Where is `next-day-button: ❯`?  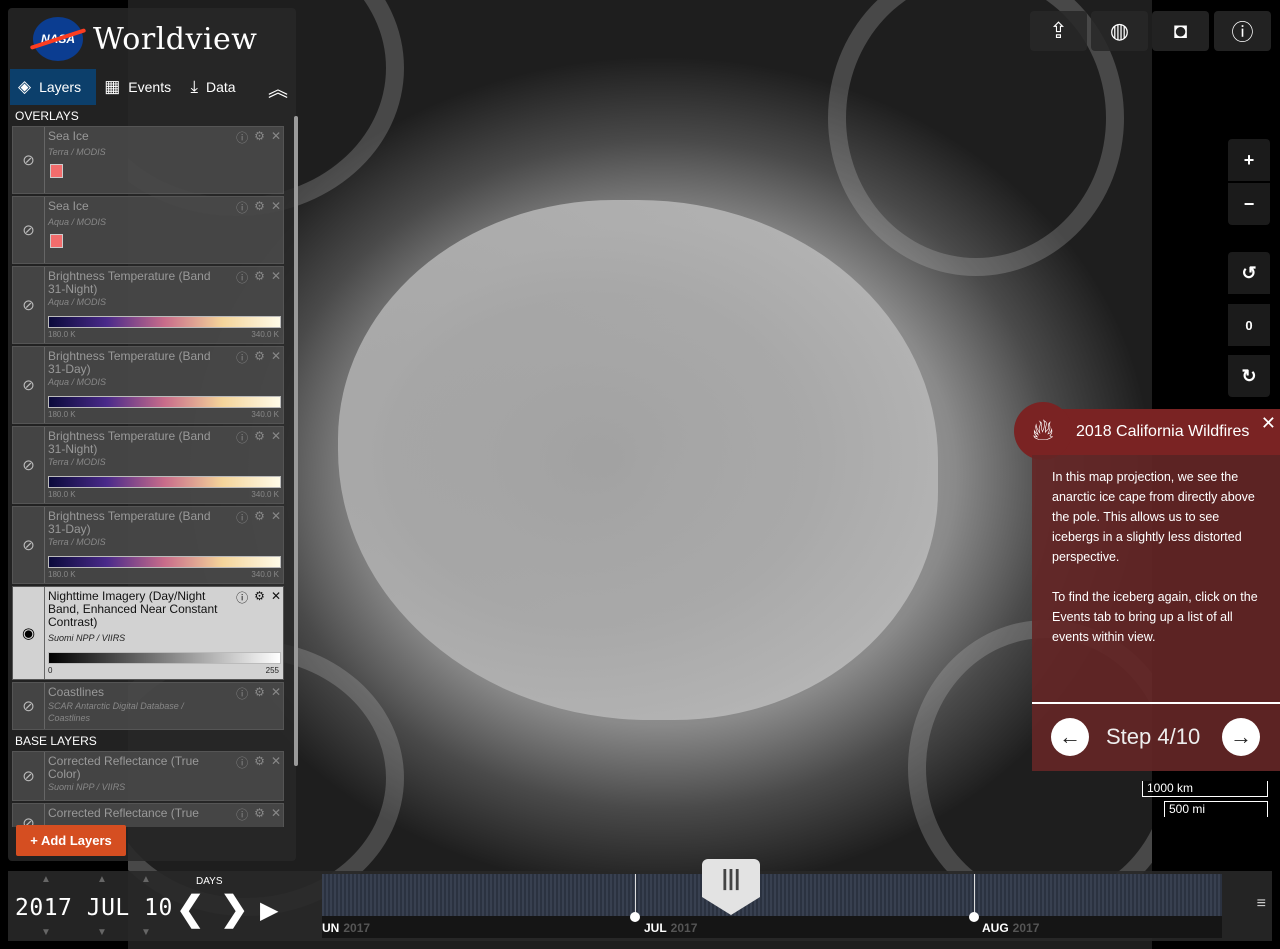 next-day-button: ❯ is located at coordinates (234, 909).